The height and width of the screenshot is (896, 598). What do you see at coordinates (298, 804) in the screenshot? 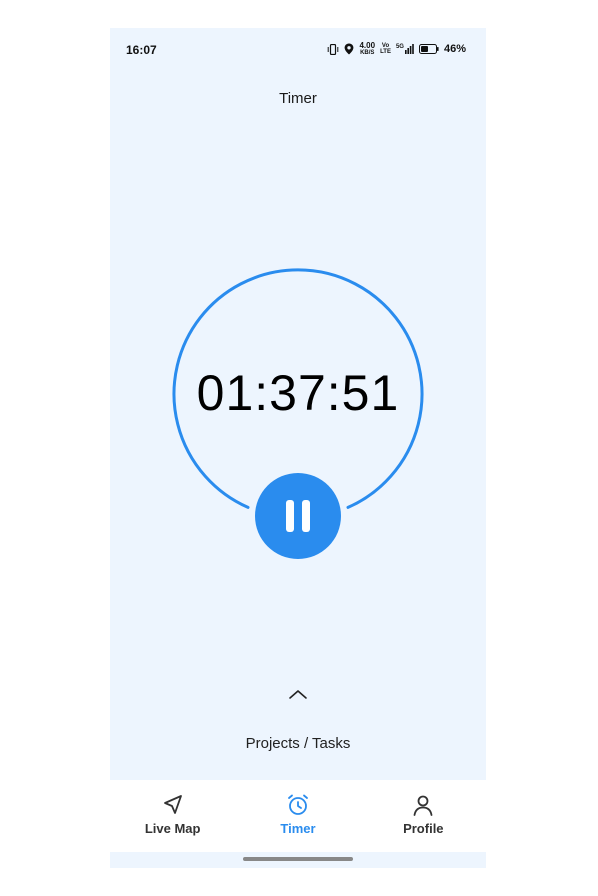
I see `alarm-clock-icon` at bounding box center [298, 804].